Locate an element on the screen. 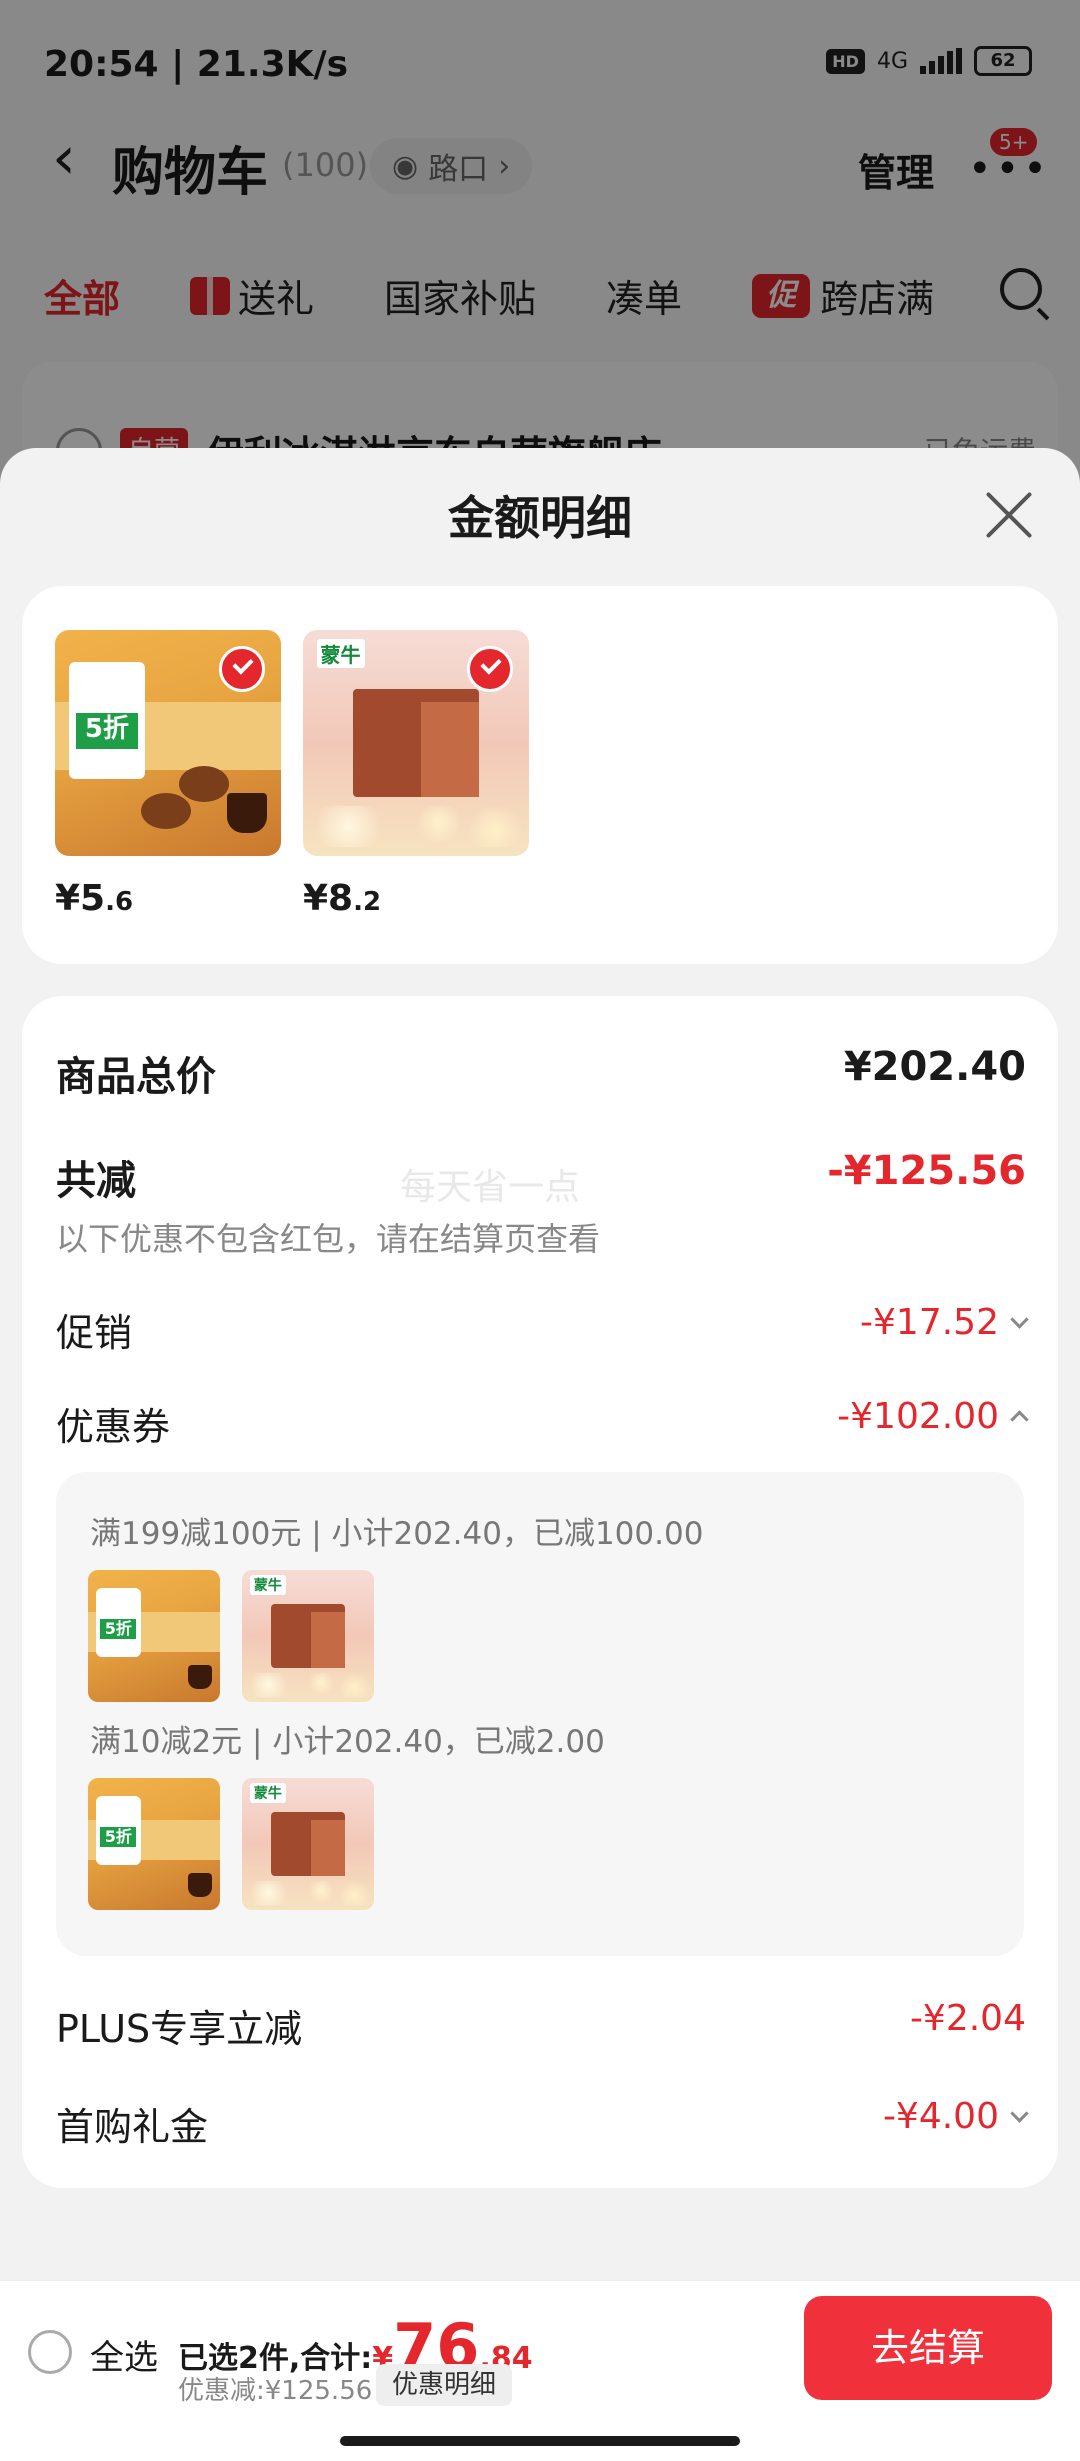 This screenshot has height=2461, width=1080. promotion-value: -¥17.52 is located at coordinates (929, 1322).